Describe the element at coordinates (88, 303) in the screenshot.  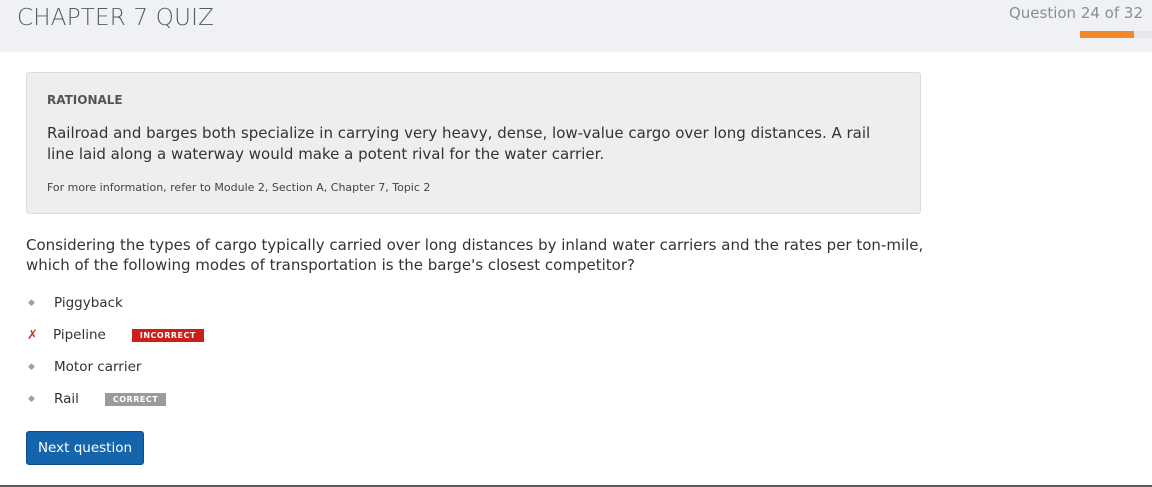
I see `answer-label: Piggyback` at that location.